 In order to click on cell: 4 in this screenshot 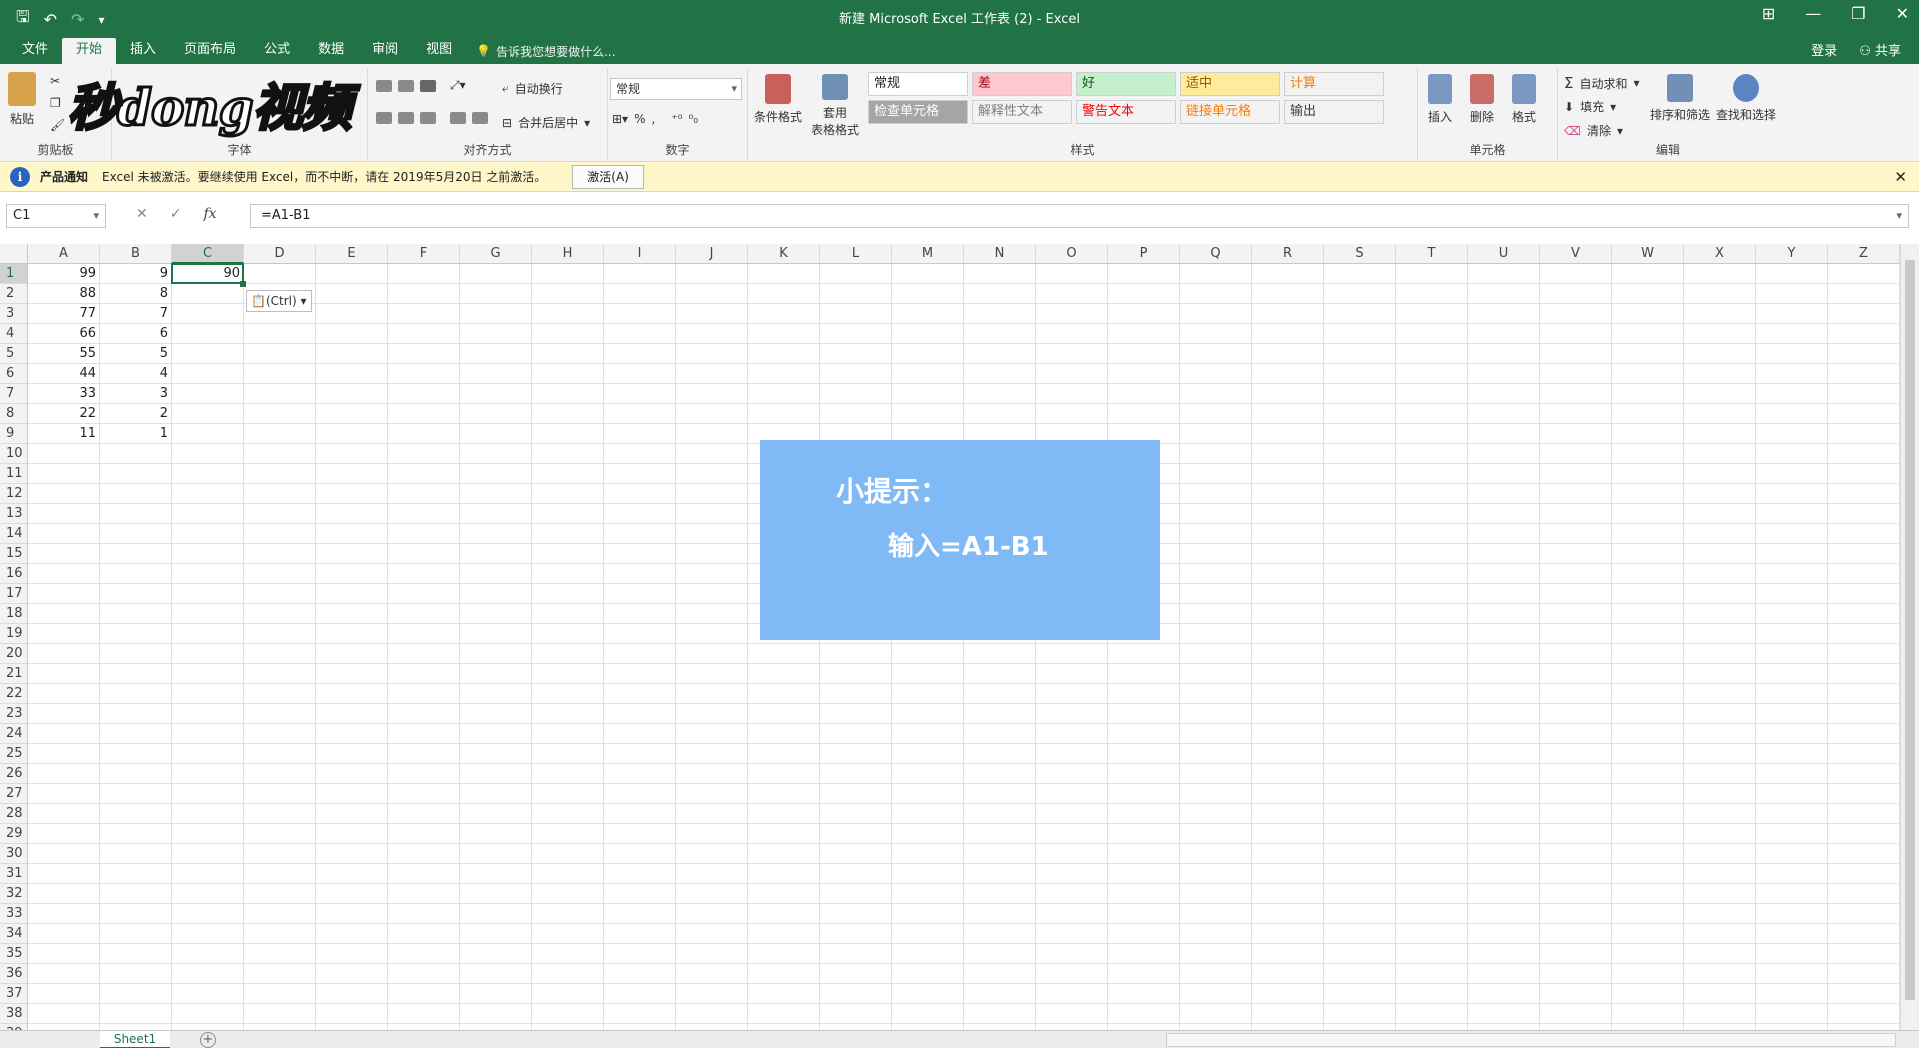, I will do `click(136, 374)`.